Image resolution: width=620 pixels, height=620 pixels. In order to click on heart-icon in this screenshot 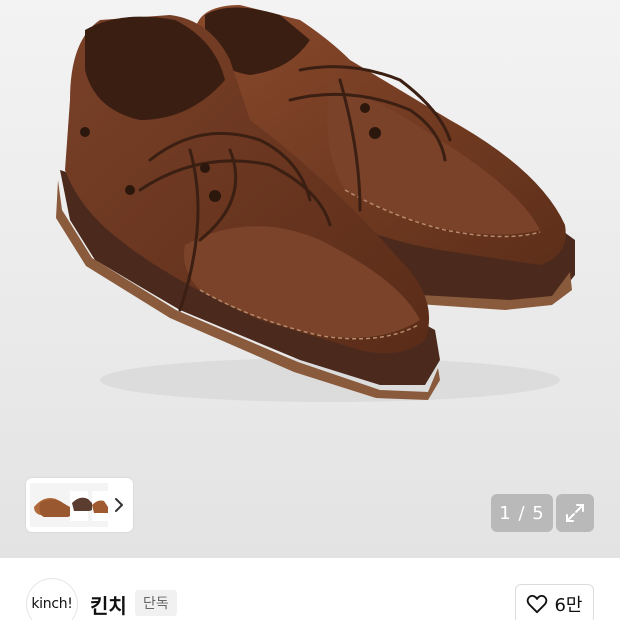, I will do `click(537, 604)`.